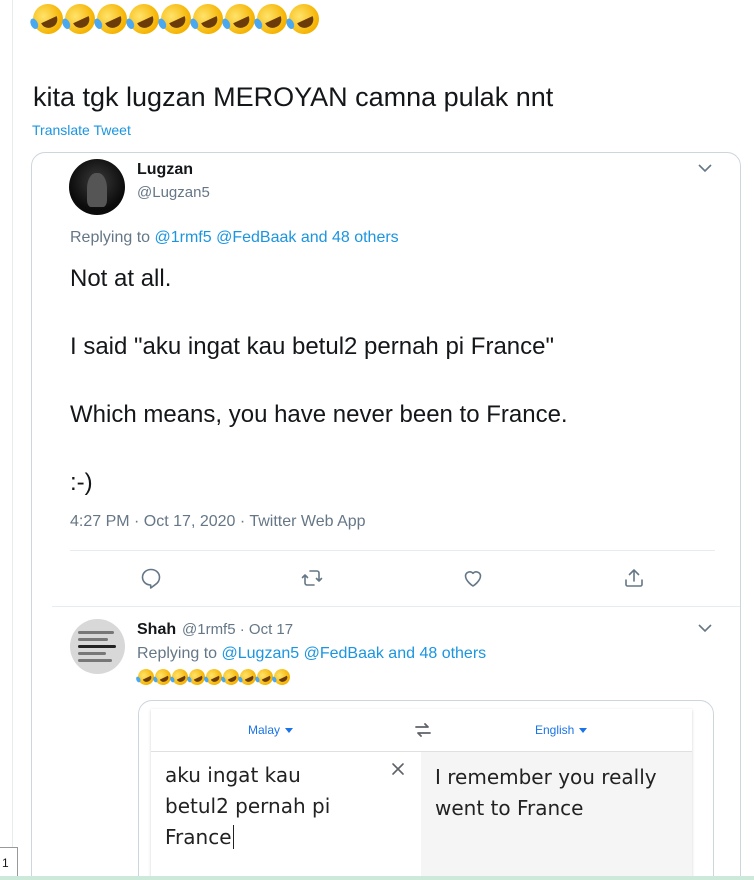 The width and height of the screenshot is (754, 880). I want to click on target-text-line: went to France, so click(509, 808).